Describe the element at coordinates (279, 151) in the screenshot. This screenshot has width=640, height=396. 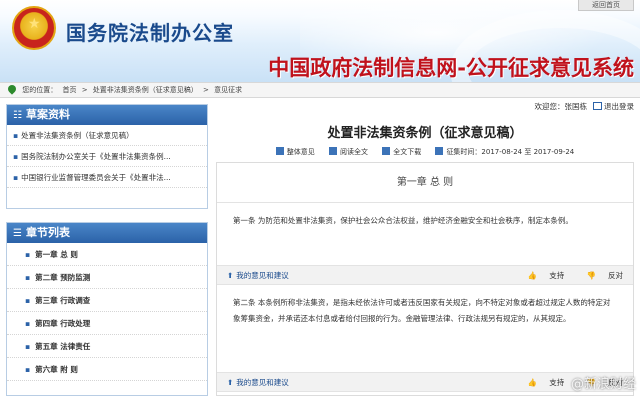
I see `edit-icon` at that location.